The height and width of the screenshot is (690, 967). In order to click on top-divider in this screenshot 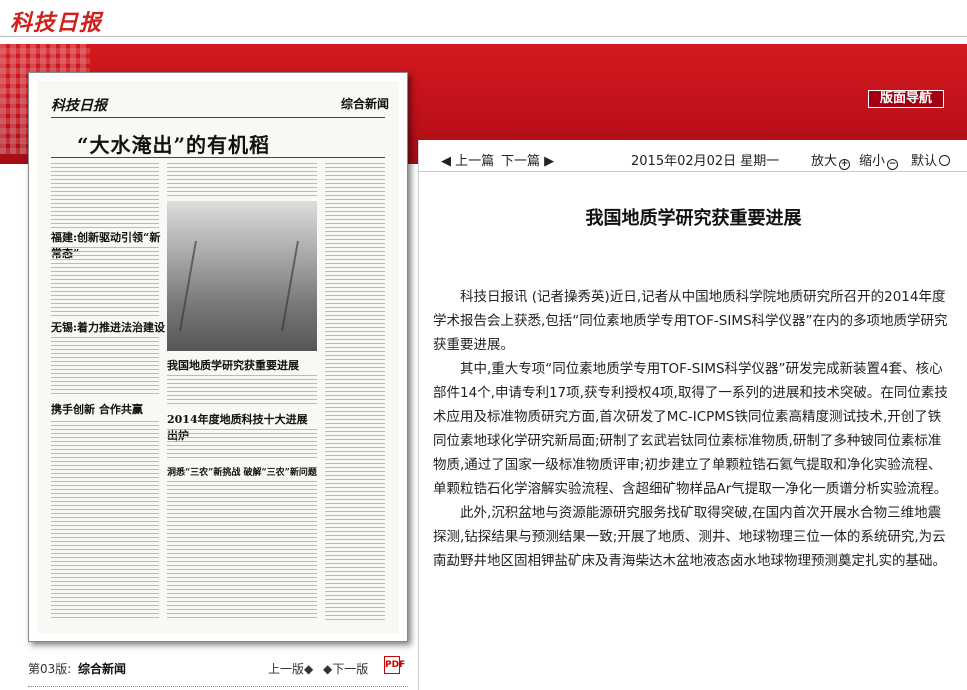, I will do `click(483, 36)`.